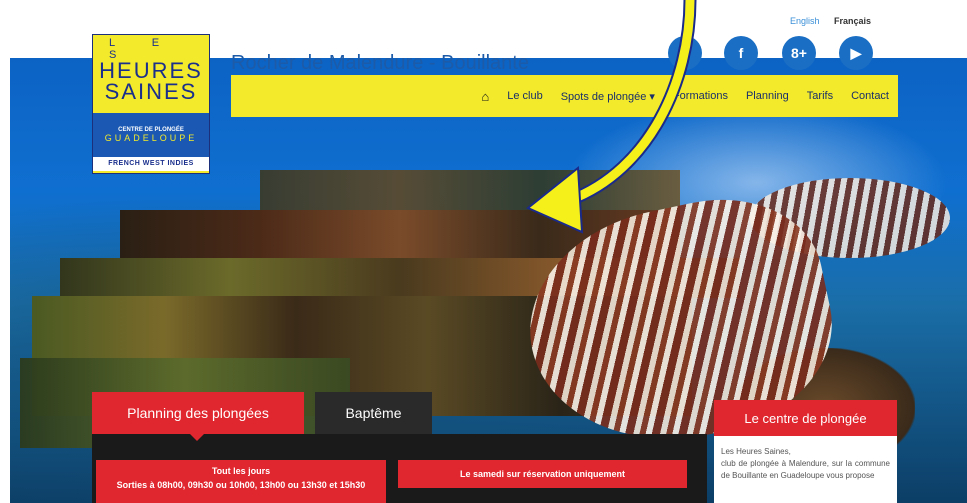 This screenshot has height=503, width=967. I want to click on site-title: Rocher de Malendure - Bouillante, so click(380, 63).